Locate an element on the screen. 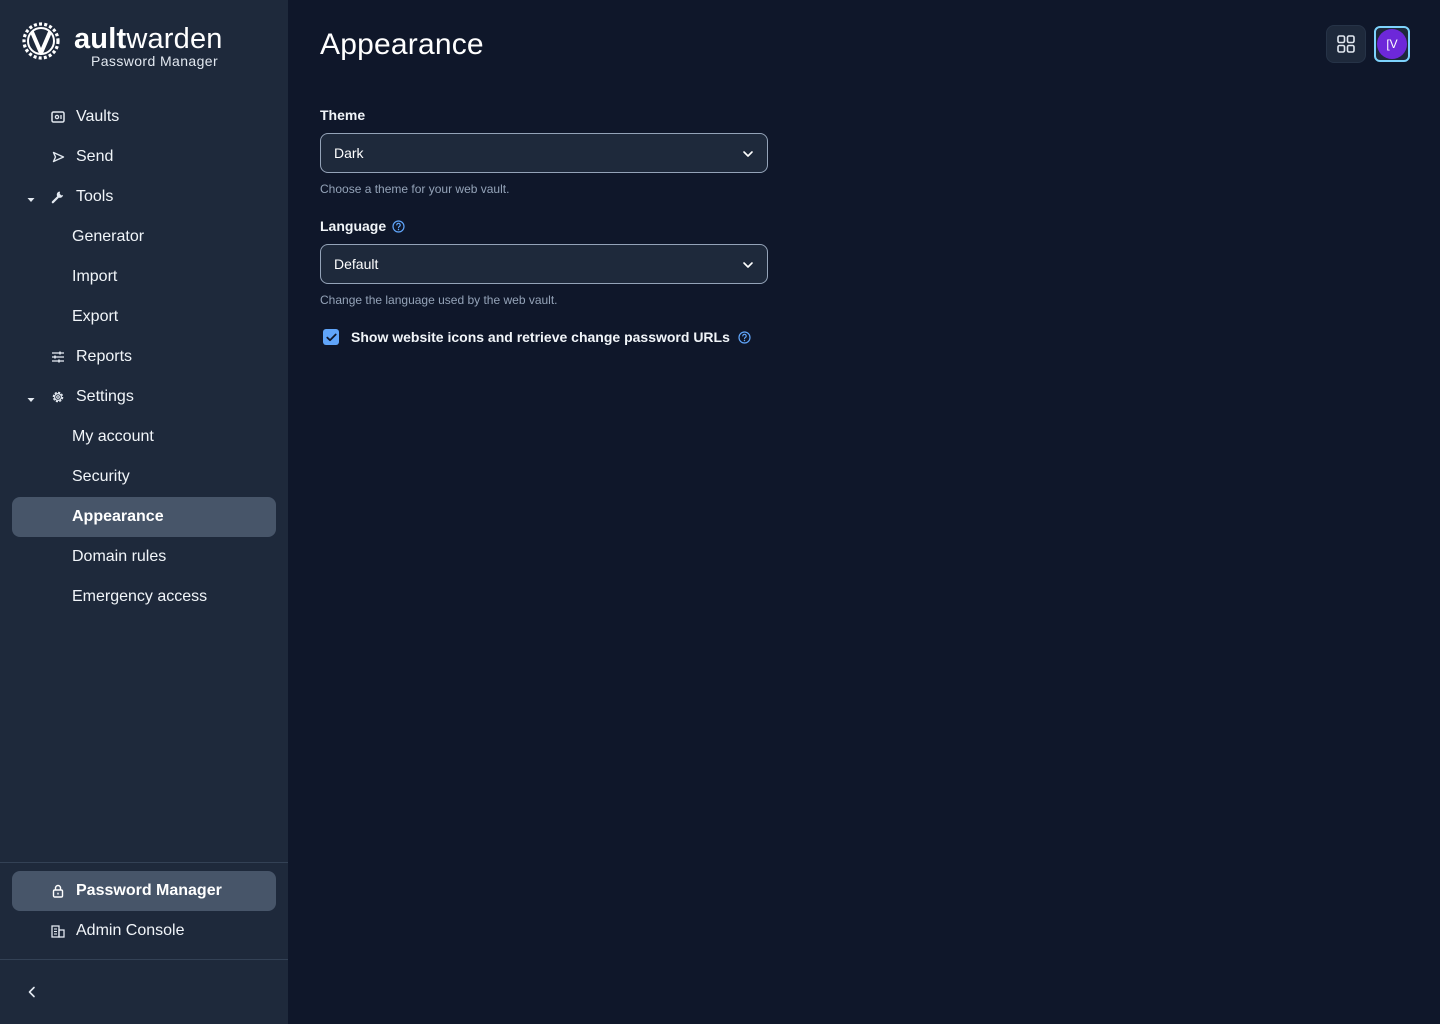  sidebar-item-label: Import is located at coordinates (95, 276).